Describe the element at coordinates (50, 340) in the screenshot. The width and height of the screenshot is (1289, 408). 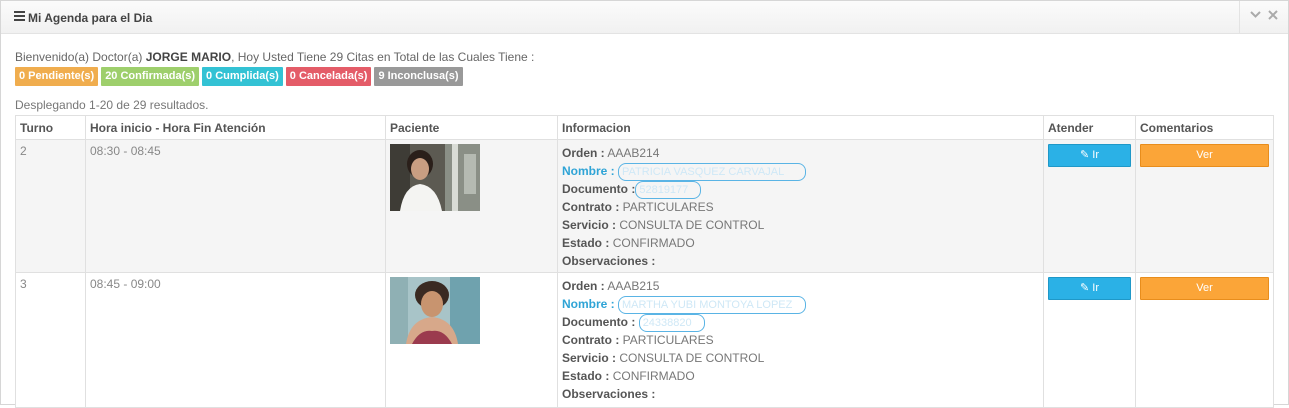
I see `turno-cell: 3` at that location.